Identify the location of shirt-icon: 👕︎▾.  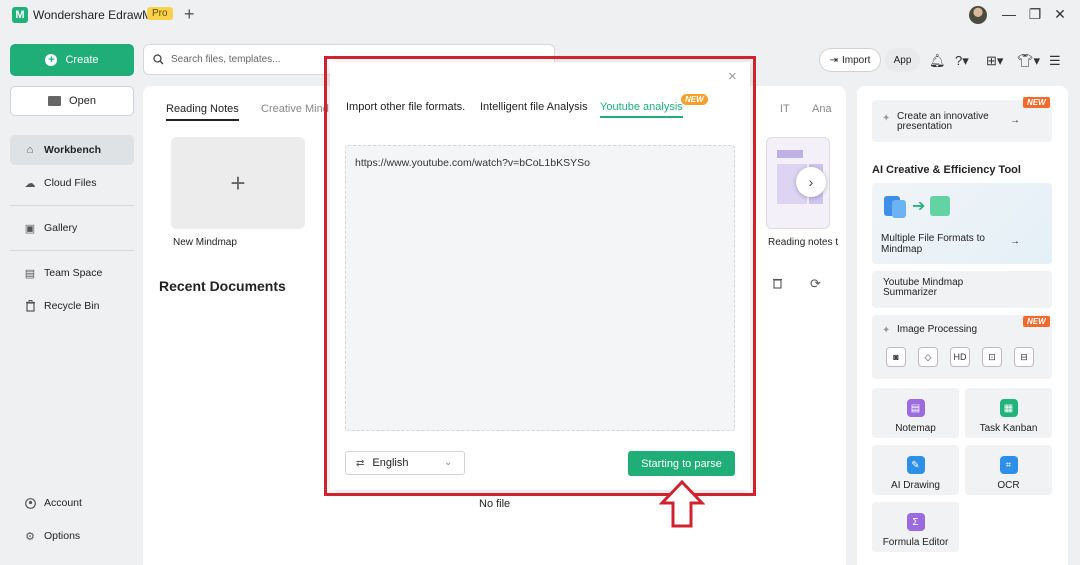
(1028, 61).